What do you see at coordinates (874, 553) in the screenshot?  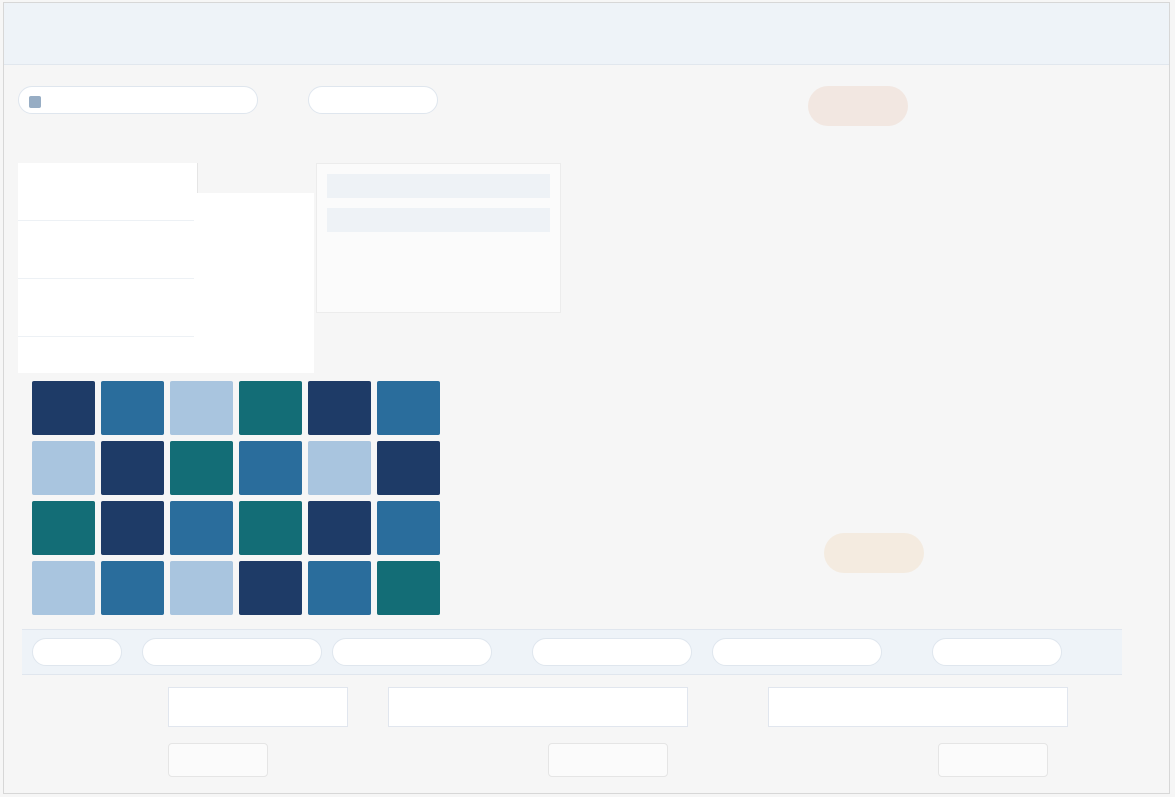 I see `side-action-button` at bounding box center [874, 553].